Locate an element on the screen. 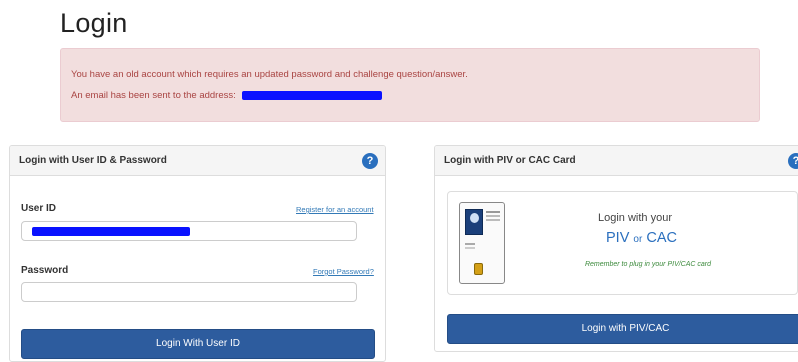 Image resolution: width=798 pixels, height=362 pixels. redacted-email is located at coordinates (312, 95).